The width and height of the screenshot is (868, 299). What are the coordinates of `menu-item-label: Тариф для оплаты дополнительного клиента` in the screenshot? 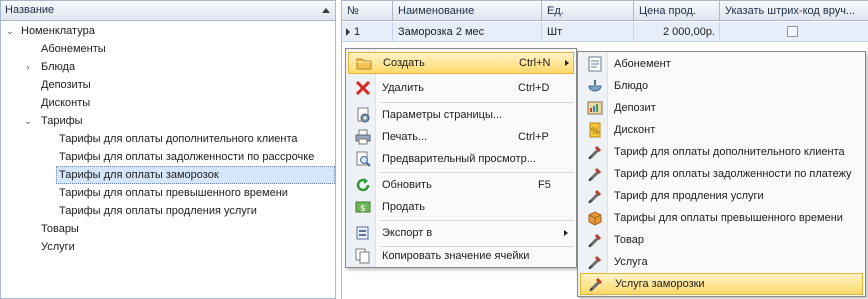 It's located at (729, 152).